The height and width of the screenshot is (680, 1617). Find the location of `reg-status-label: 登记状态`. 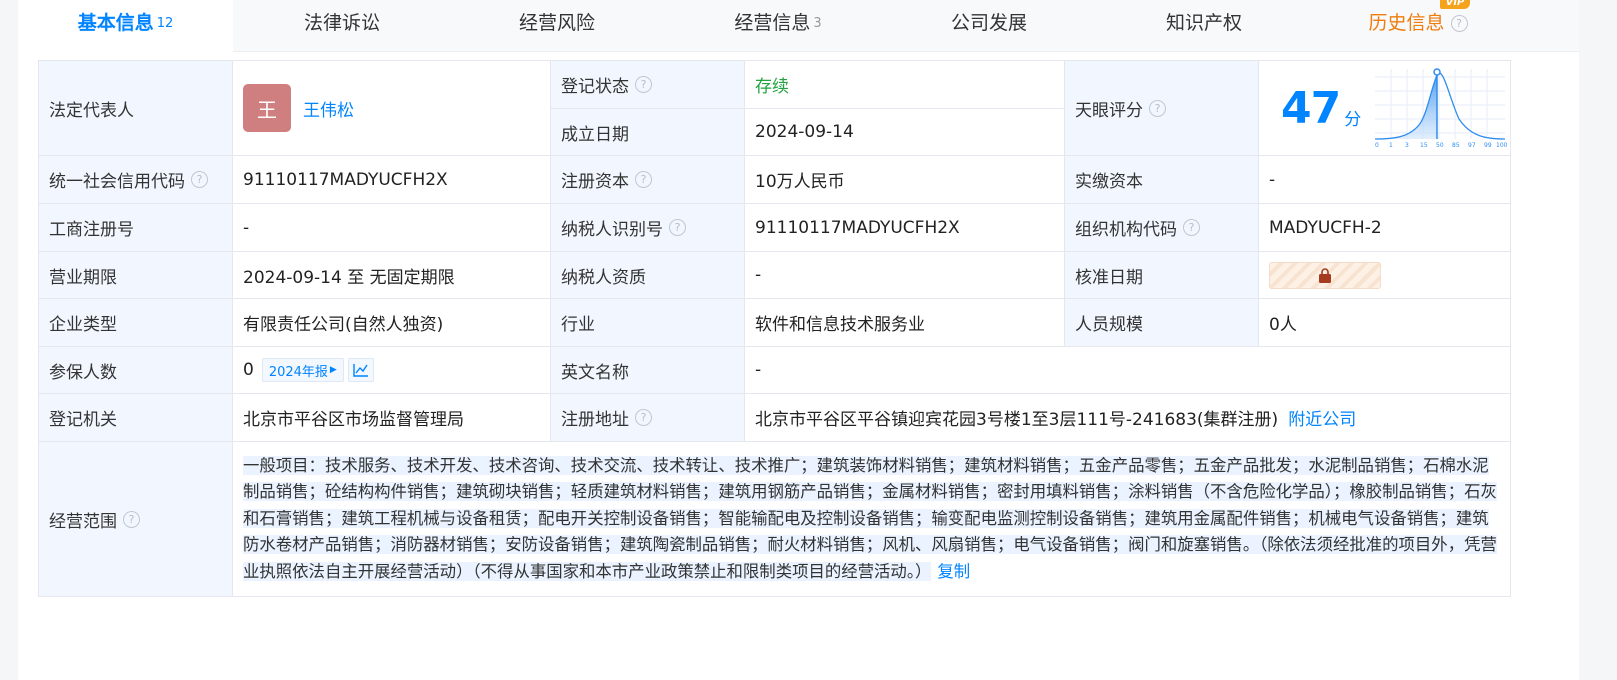

reg-status-label: 登记状态 is located at coordinates (595, 87).